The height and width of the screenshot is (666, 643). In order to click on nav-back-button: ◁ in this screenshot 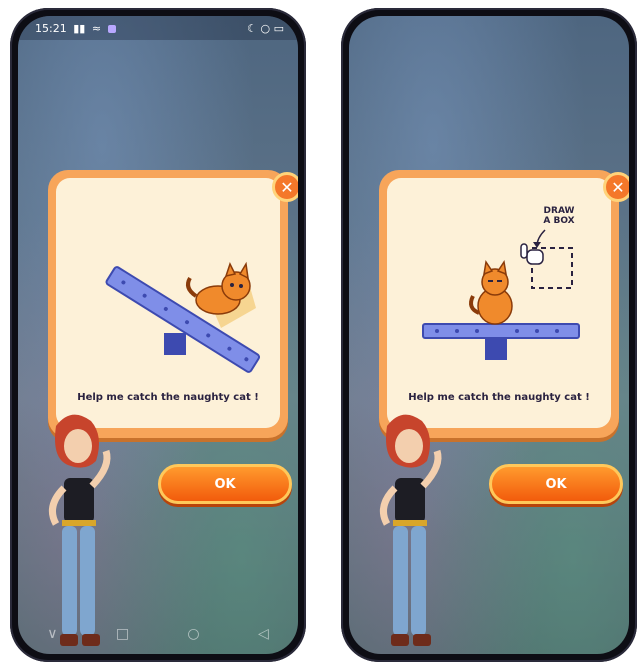, I will do `click(263, 634)`.